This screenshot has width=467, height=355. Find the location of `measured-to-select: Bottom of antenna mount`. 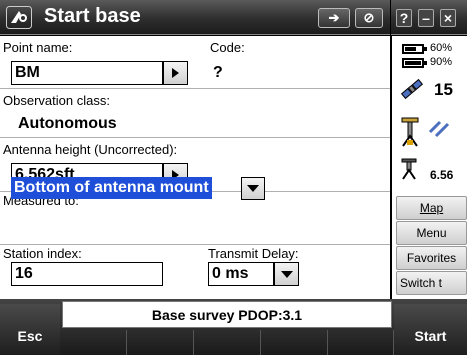

measured-to-select: Bottom of antenna mount is located at coordinates (111, 188).